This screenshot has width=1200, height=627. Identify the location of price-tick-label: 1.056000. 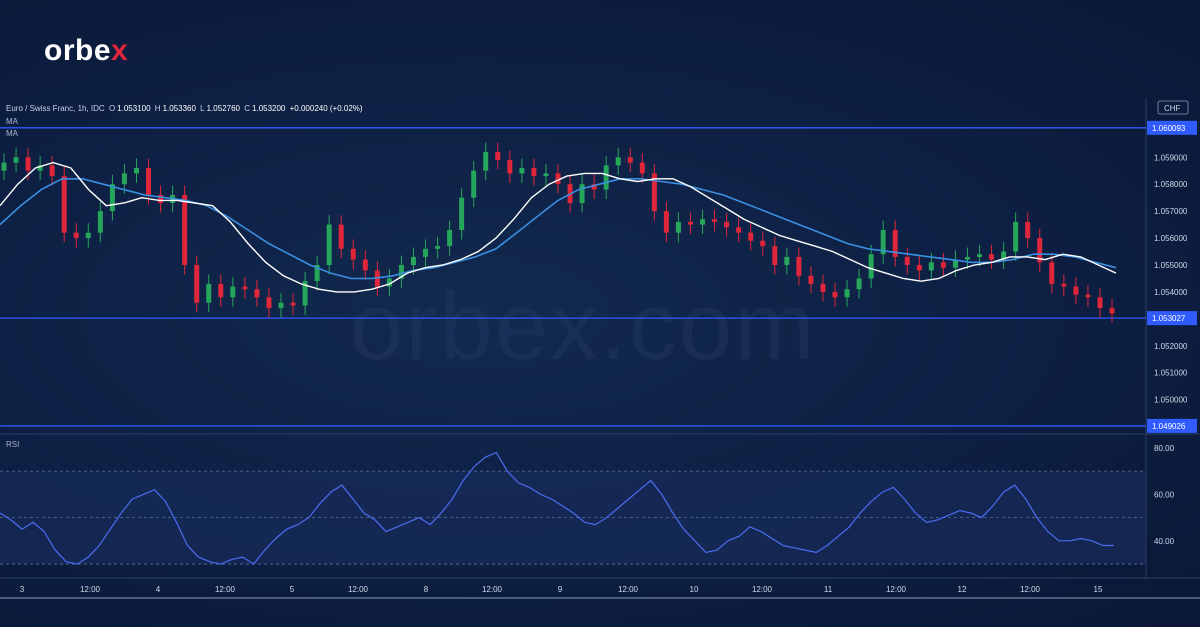
(1171, 238).